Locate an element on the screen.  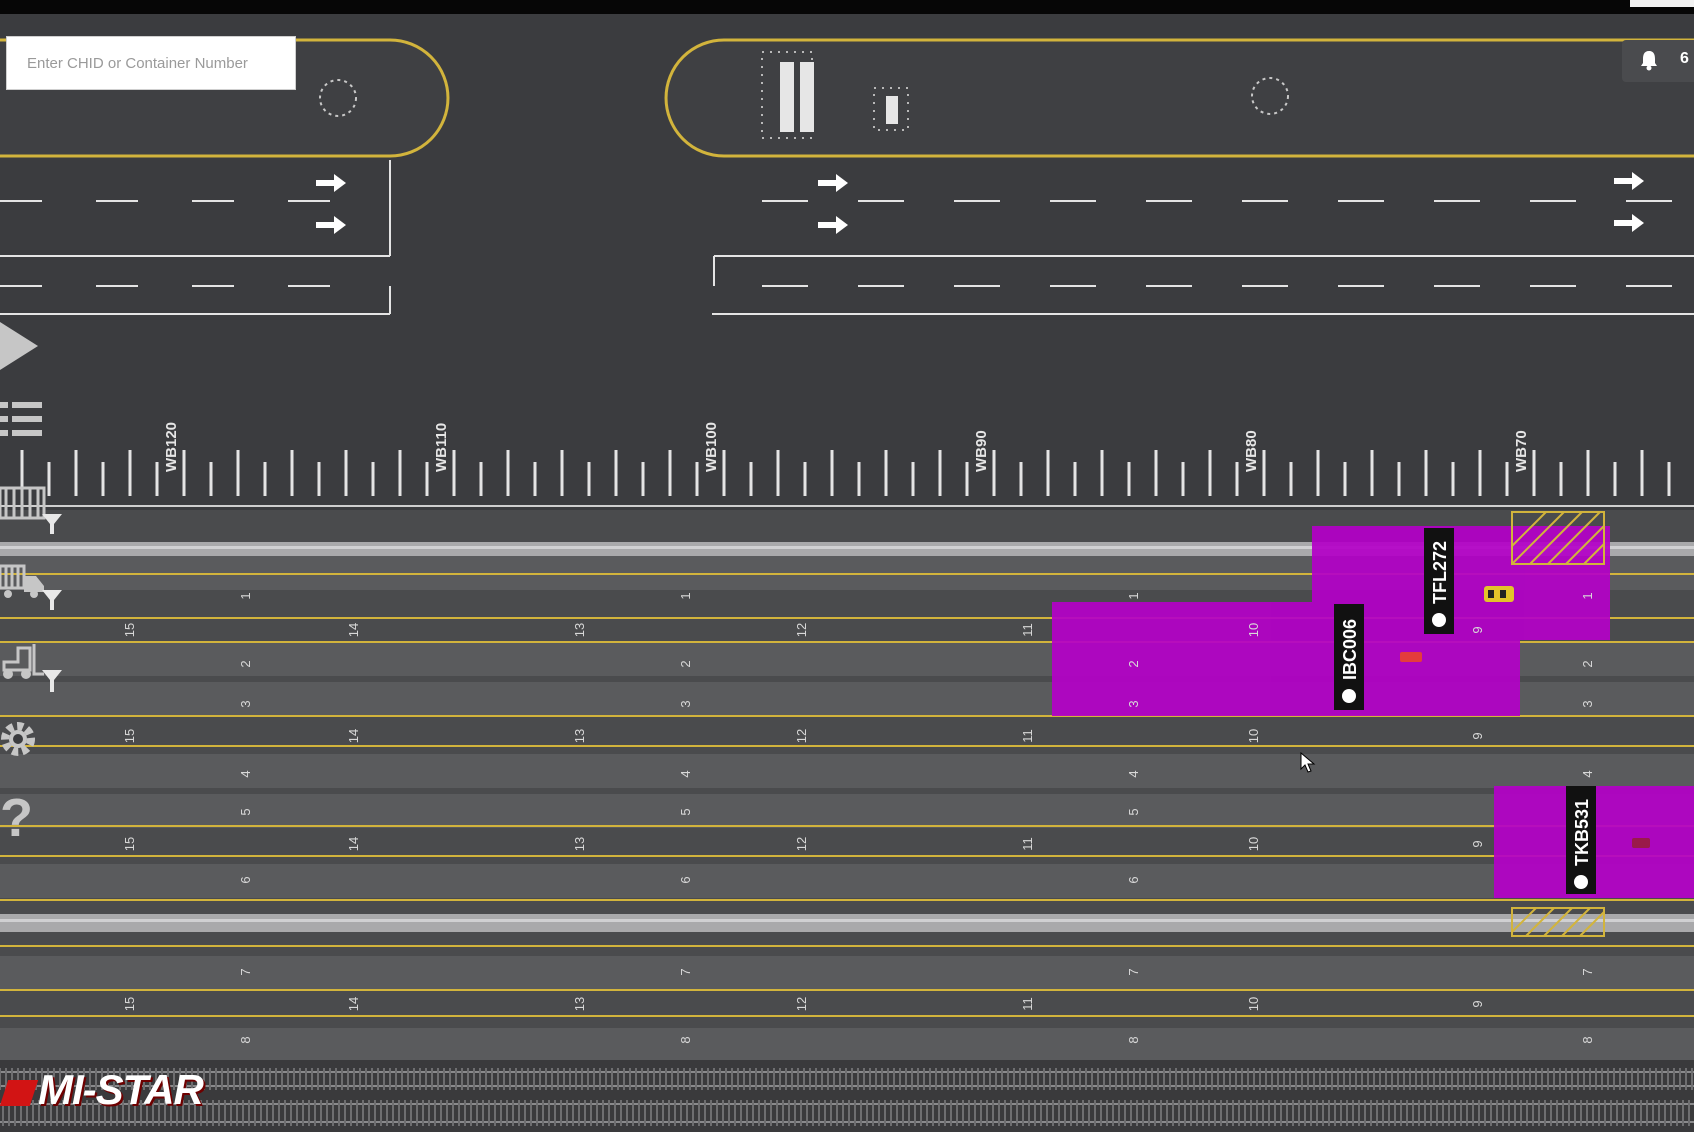
svg-text: WB110 is located at coordinates (441, 447).